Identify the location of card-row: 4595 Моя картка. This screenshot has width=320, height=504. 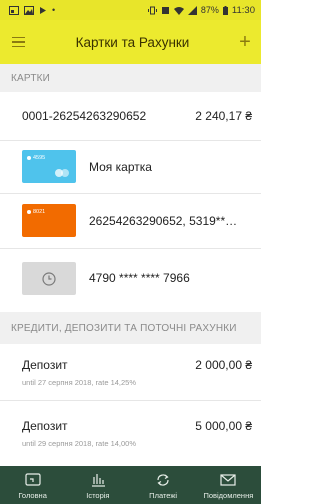
(130, 167).